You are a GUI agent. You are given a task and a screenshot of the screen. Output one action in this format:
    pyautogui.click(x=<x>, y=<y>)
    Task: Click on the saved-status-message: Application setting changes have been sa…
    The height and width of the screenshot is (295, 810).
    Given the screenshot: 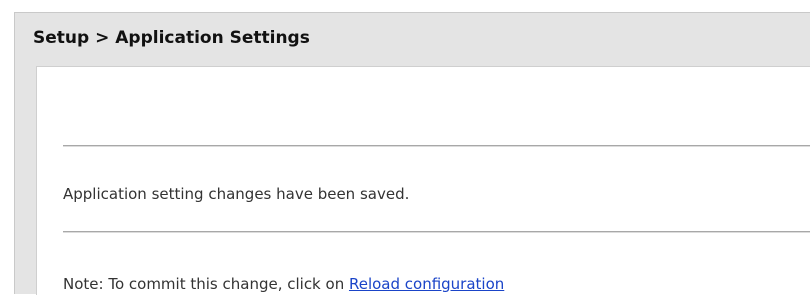 What is the action you would take?
    pyautogui.click(x=236, y=194)
    